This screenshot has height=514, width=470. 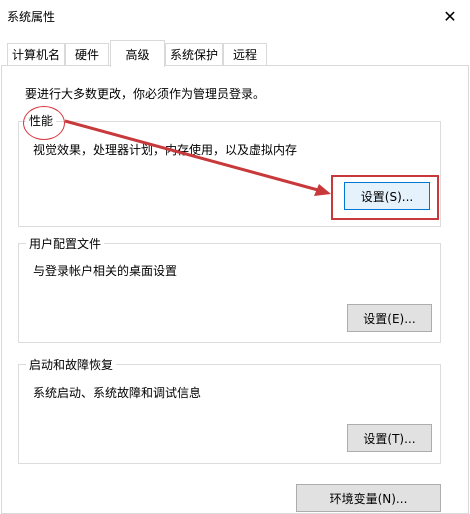 What do you see at coordinates (137, 53) in the screenshot?
I see `tab-advanced: 高级` at bounding box center [137, 53].